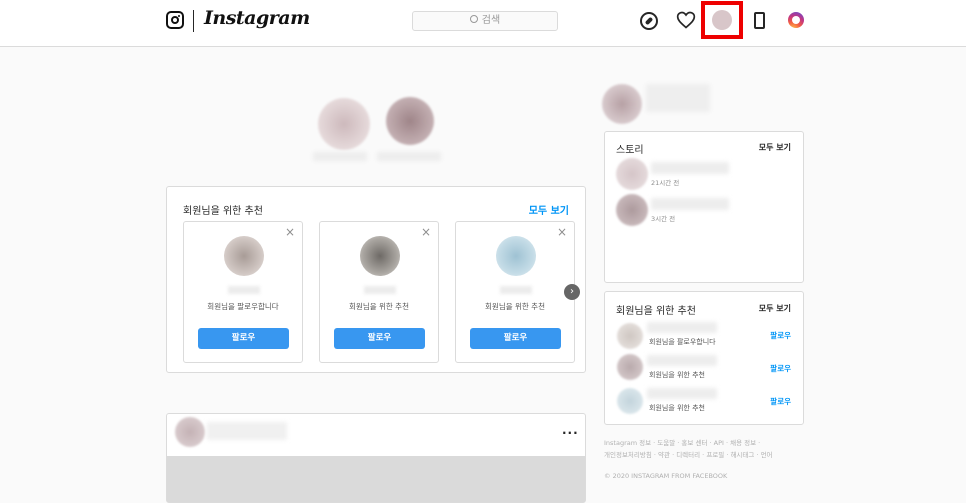 This screenshot has width=966, height=503. Describe the element at coordinates (376, 479) in the screenshot. I see `post-image` at that location.